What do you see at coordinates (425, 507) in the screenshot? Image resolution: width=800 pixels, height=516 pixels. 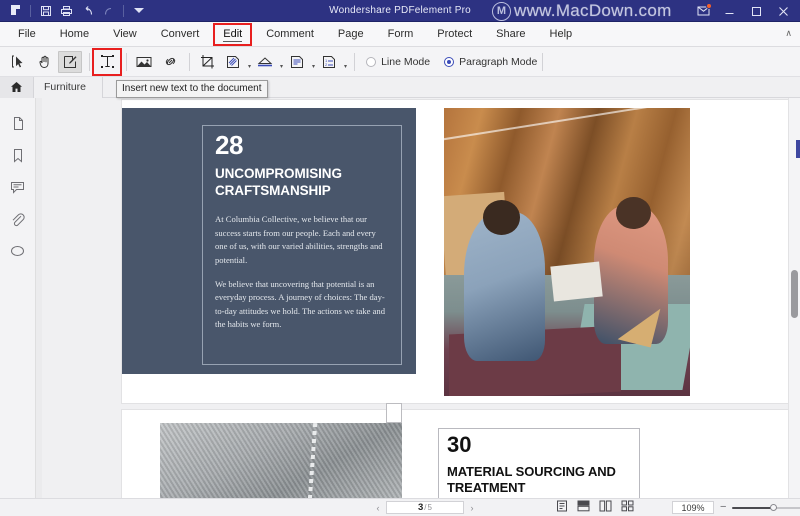 I see `page-number-input: 3 / 5` at bounding box center [425, 507].